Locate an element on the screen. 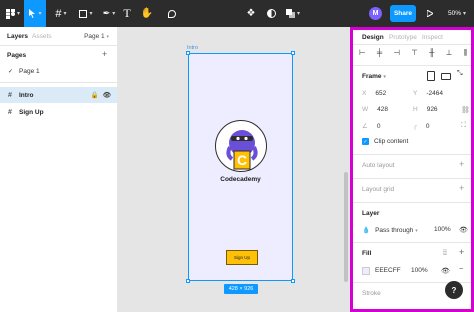 The image size is (474, 312). corner-radius-field: ╭ 0 is located at coordinates (421, 126).